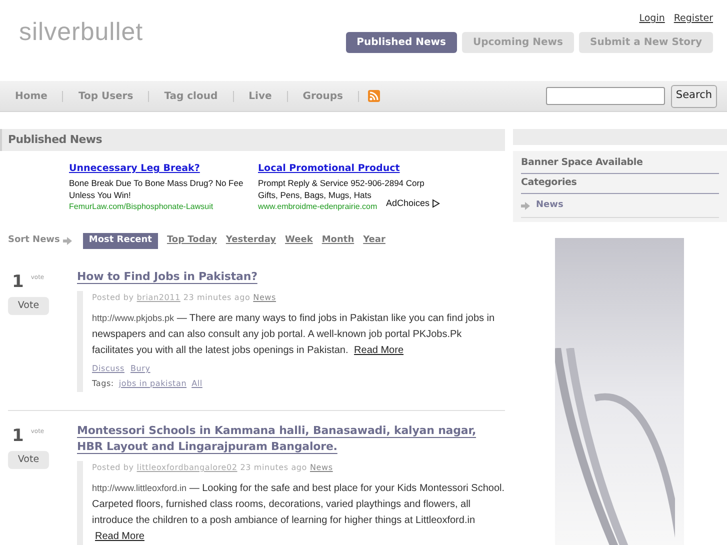 The image size is (727, 545). What do you see at coordinates (620, 164) in the screenshot?
I see `sidebar-heading: Banner Space Available` at bounding box center [620, 164].